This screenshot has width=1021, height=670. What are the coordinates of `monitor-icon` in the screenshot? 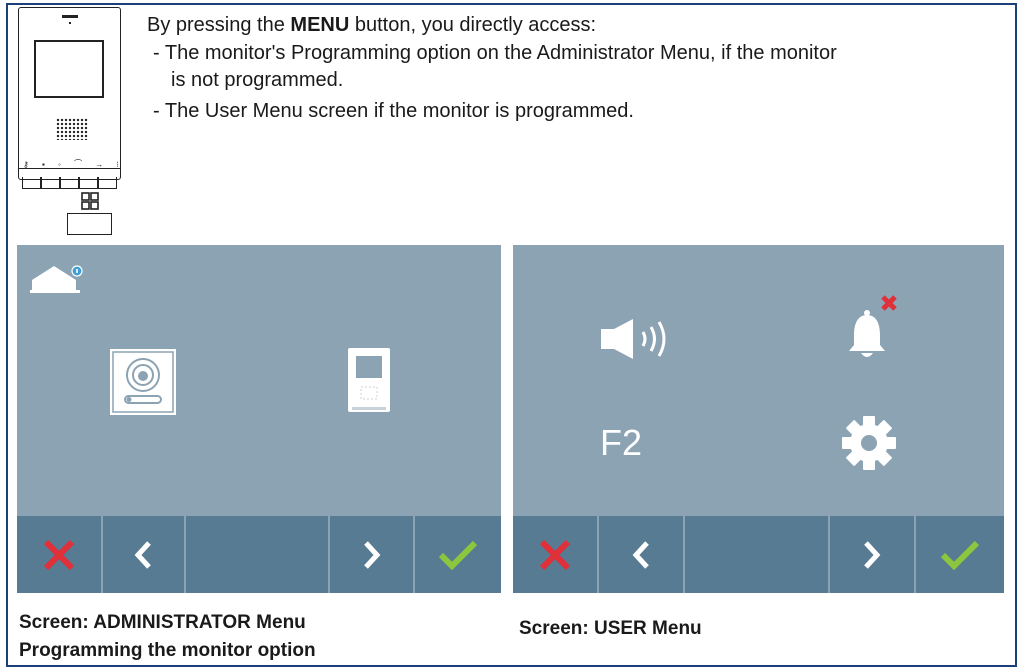 It's located at (369, 380).